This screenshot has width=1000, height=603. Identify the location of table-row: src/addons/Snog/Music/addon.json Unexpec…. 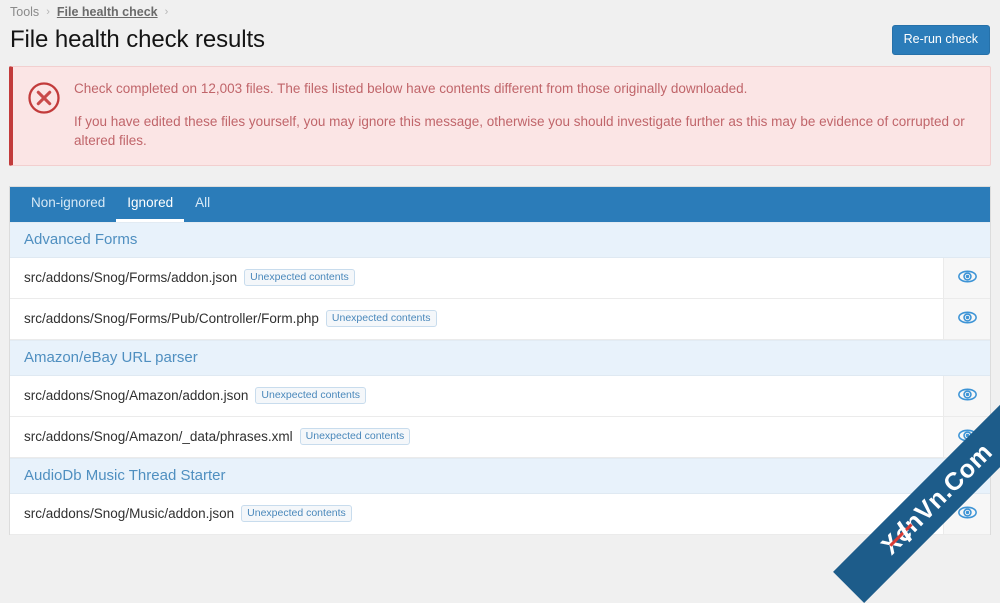
(500, 514).